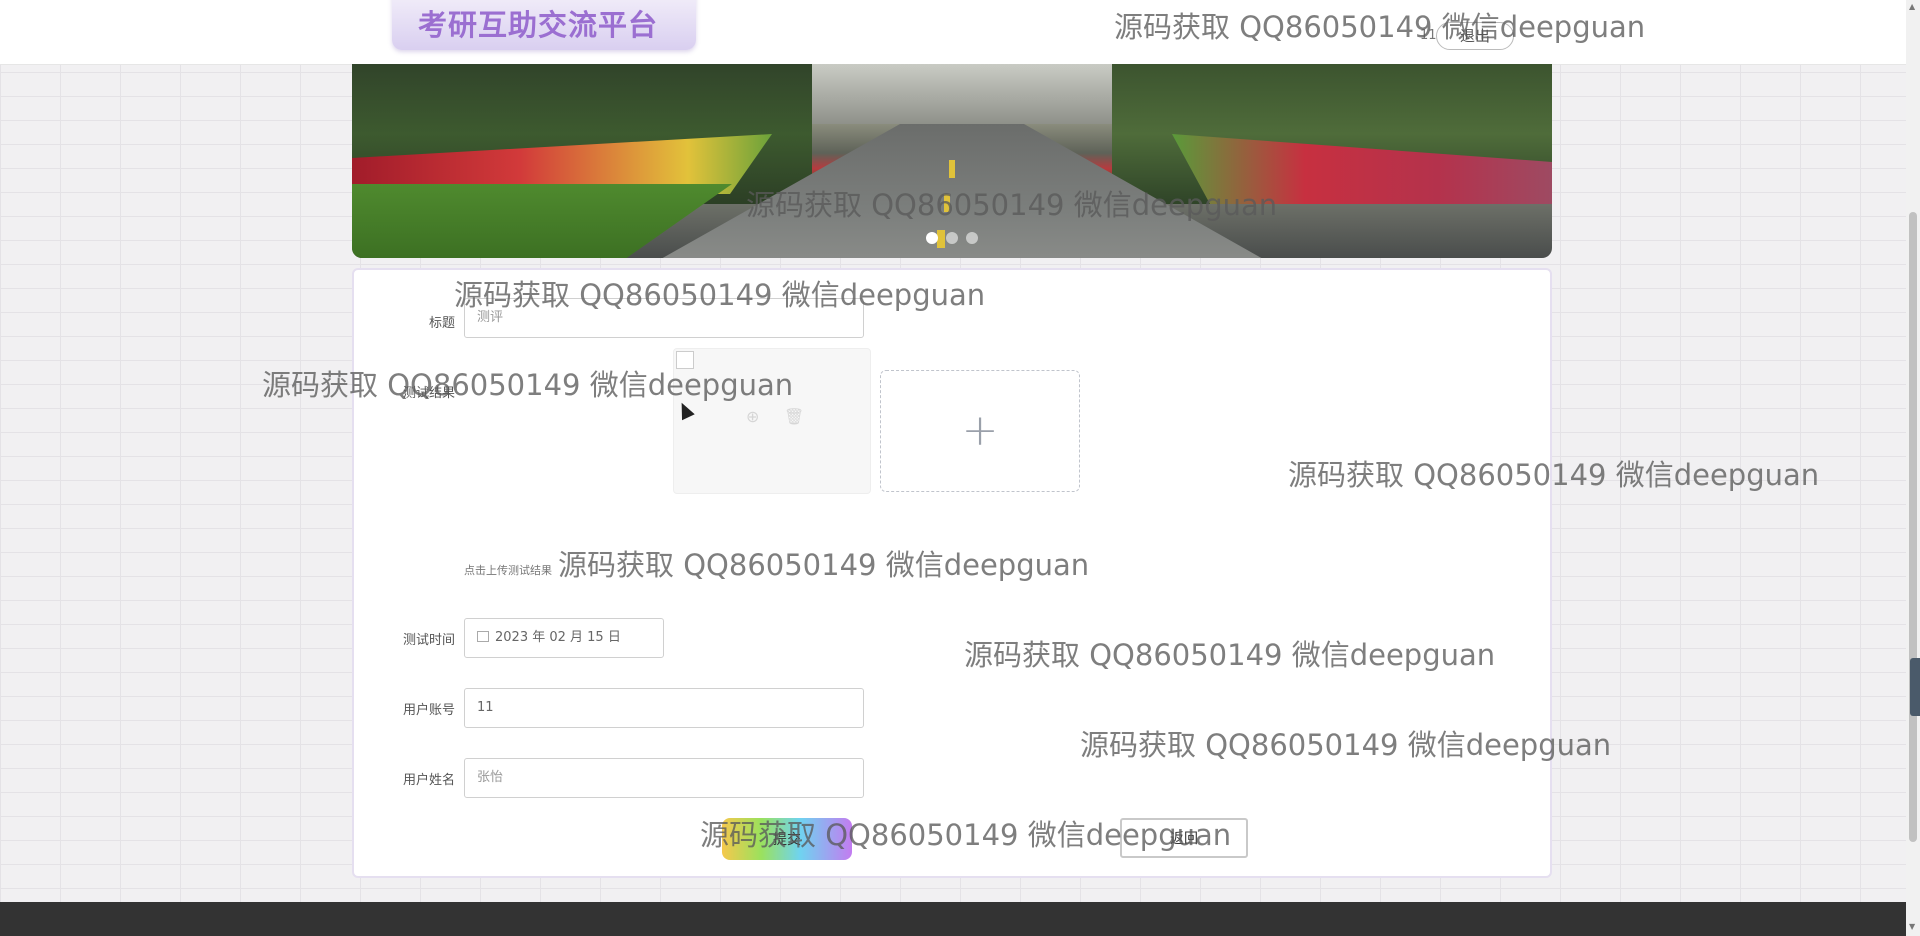  Describe the element at coordinates (752, 416) in the screenshot. I see `zoom-icon: ⊕` at that location.